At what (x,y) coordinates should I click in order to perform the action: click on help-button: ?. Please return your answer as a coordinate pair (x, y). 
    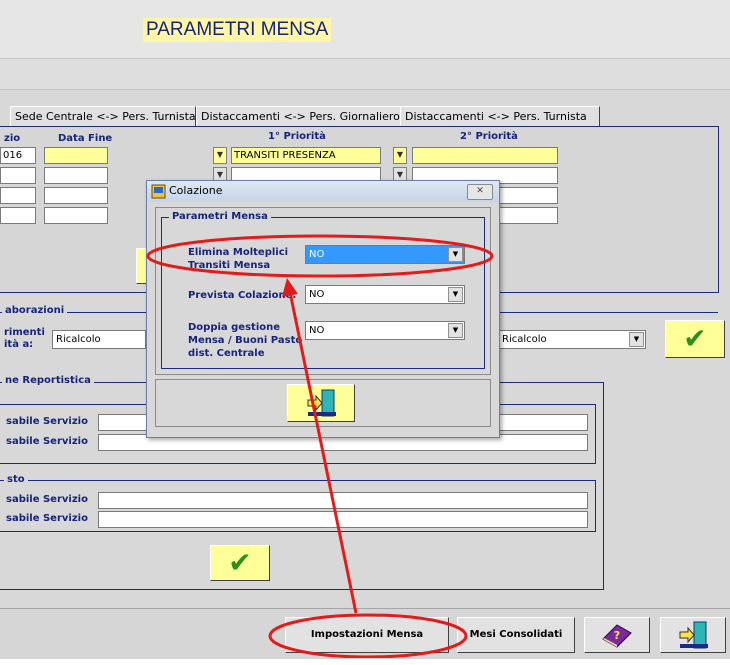
    Looking at the image, I should click on (617, 635).